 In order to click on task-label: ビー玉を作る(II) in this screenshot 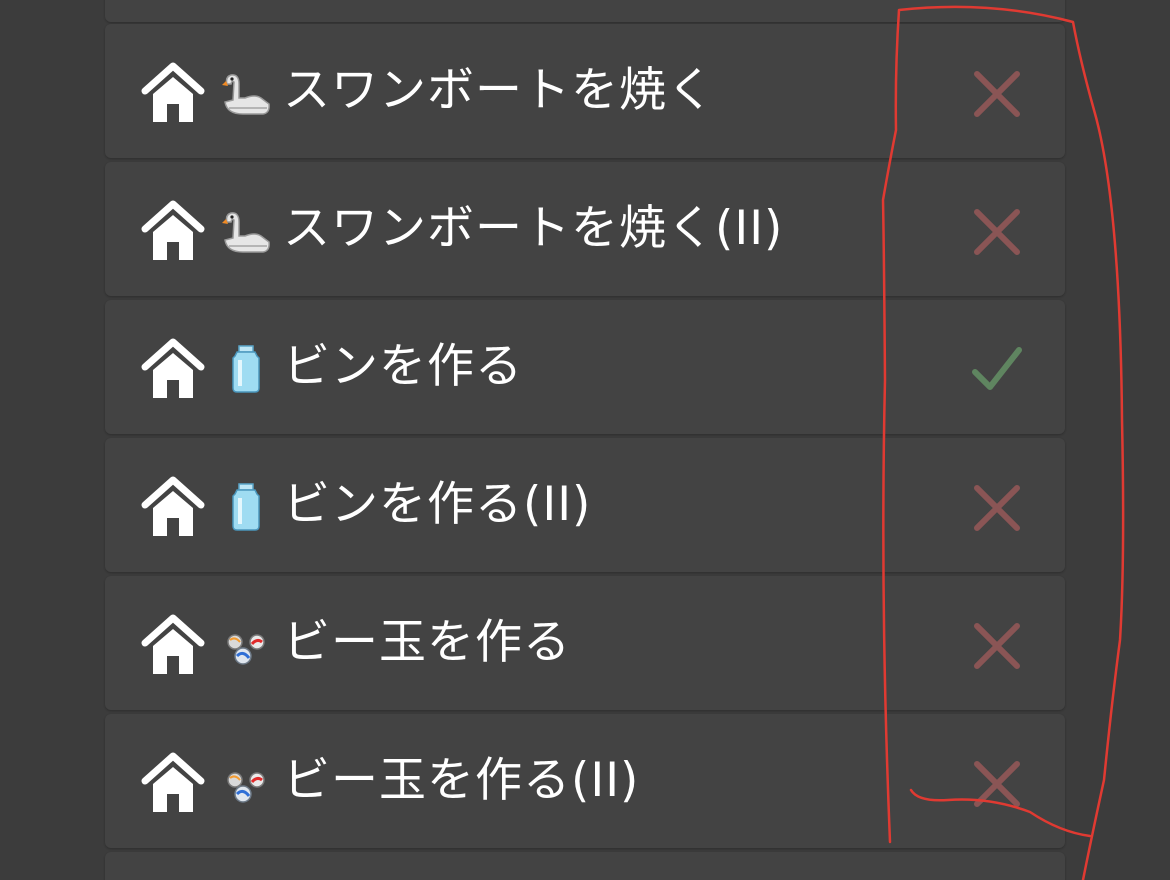, I will do `click(461, 780)`.